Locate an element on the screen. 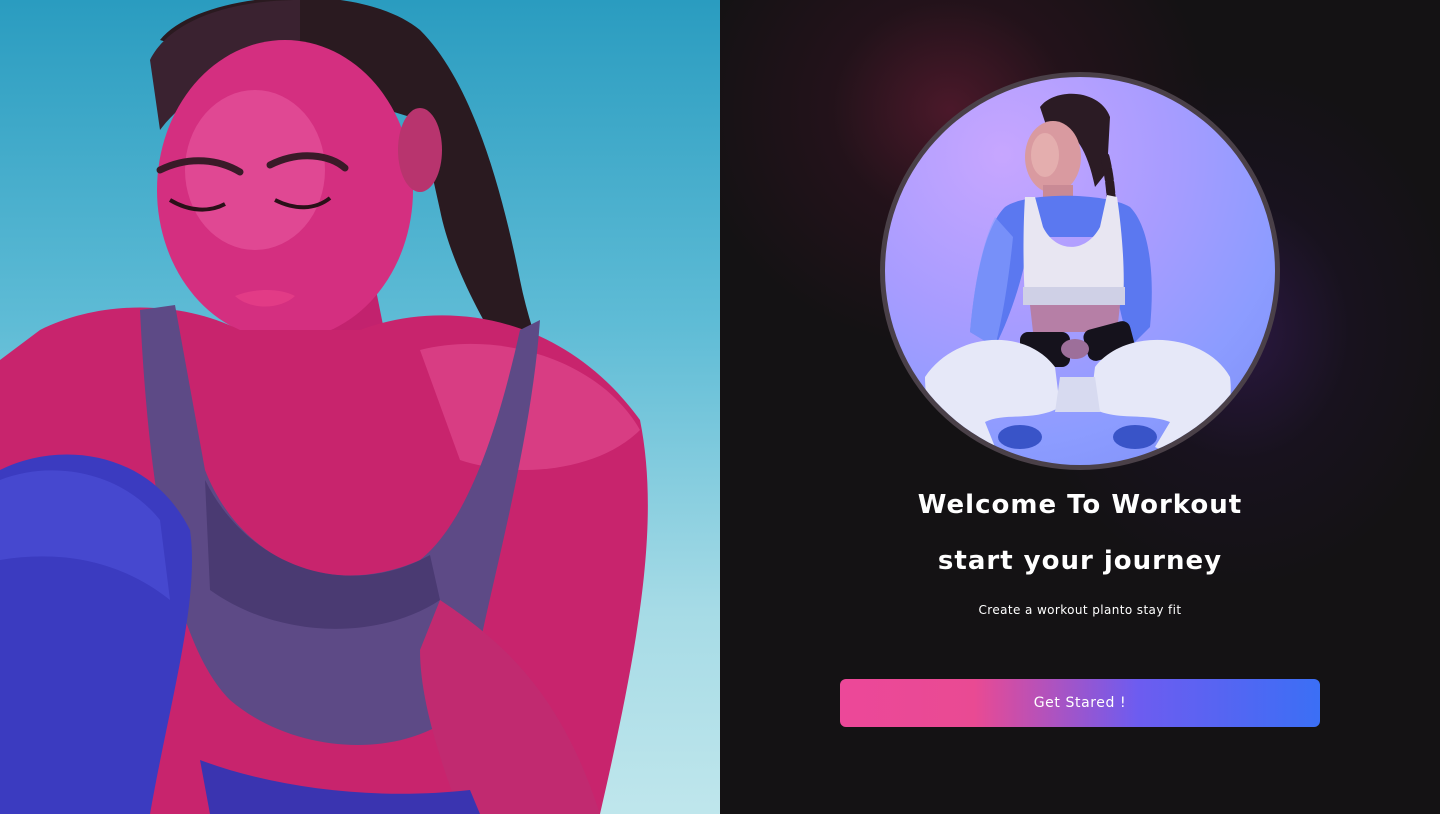  subtitle: Create a workout planto stay fit is located at coordinates (1080, 610).